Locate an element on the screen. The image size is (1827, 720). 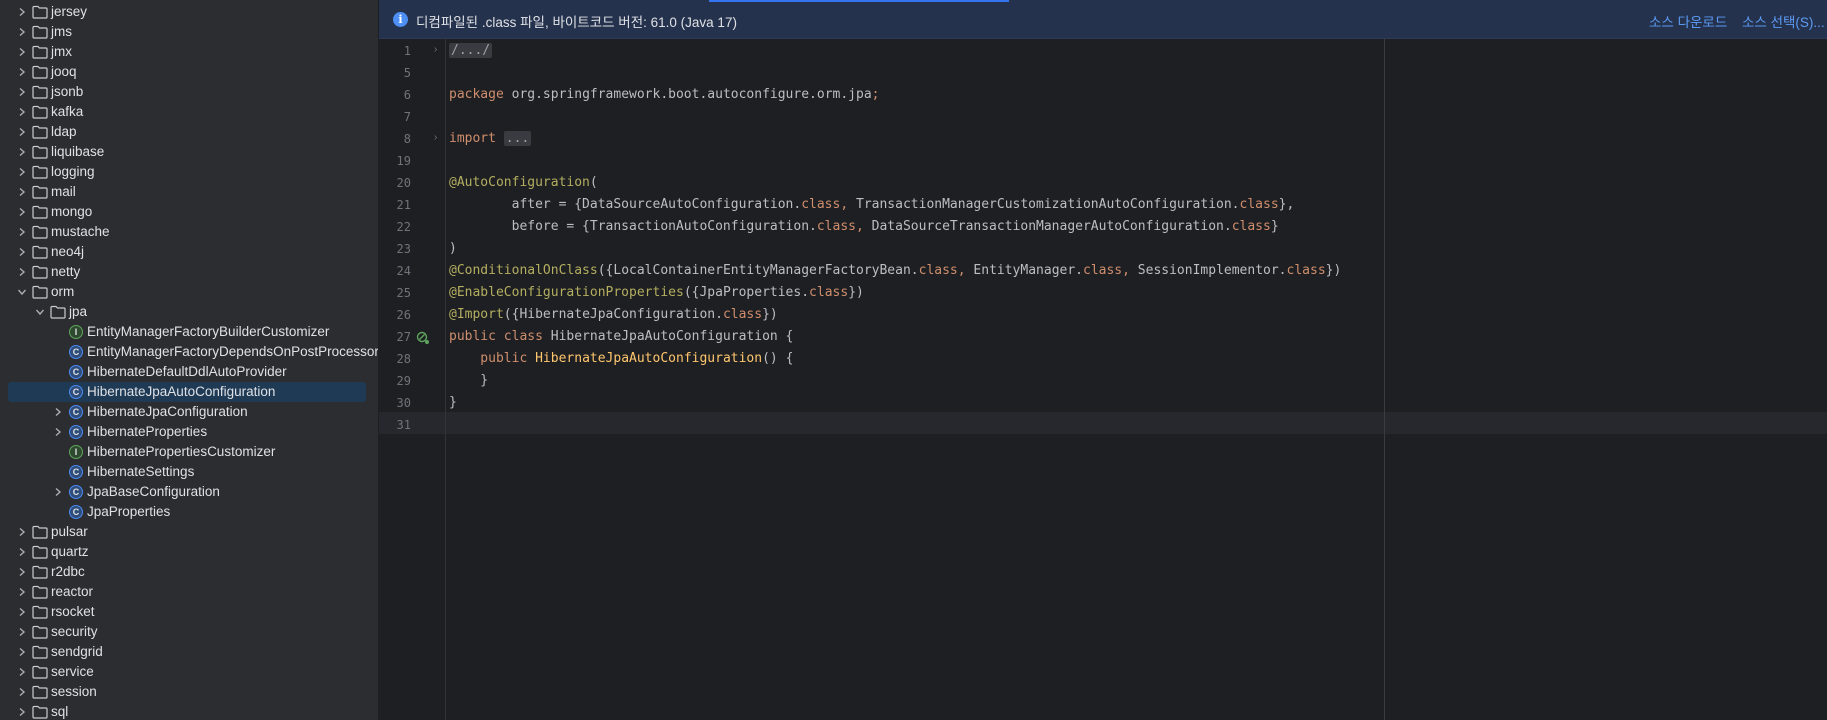
tree-folder-logging: logging is located at coordinates (187, 172).